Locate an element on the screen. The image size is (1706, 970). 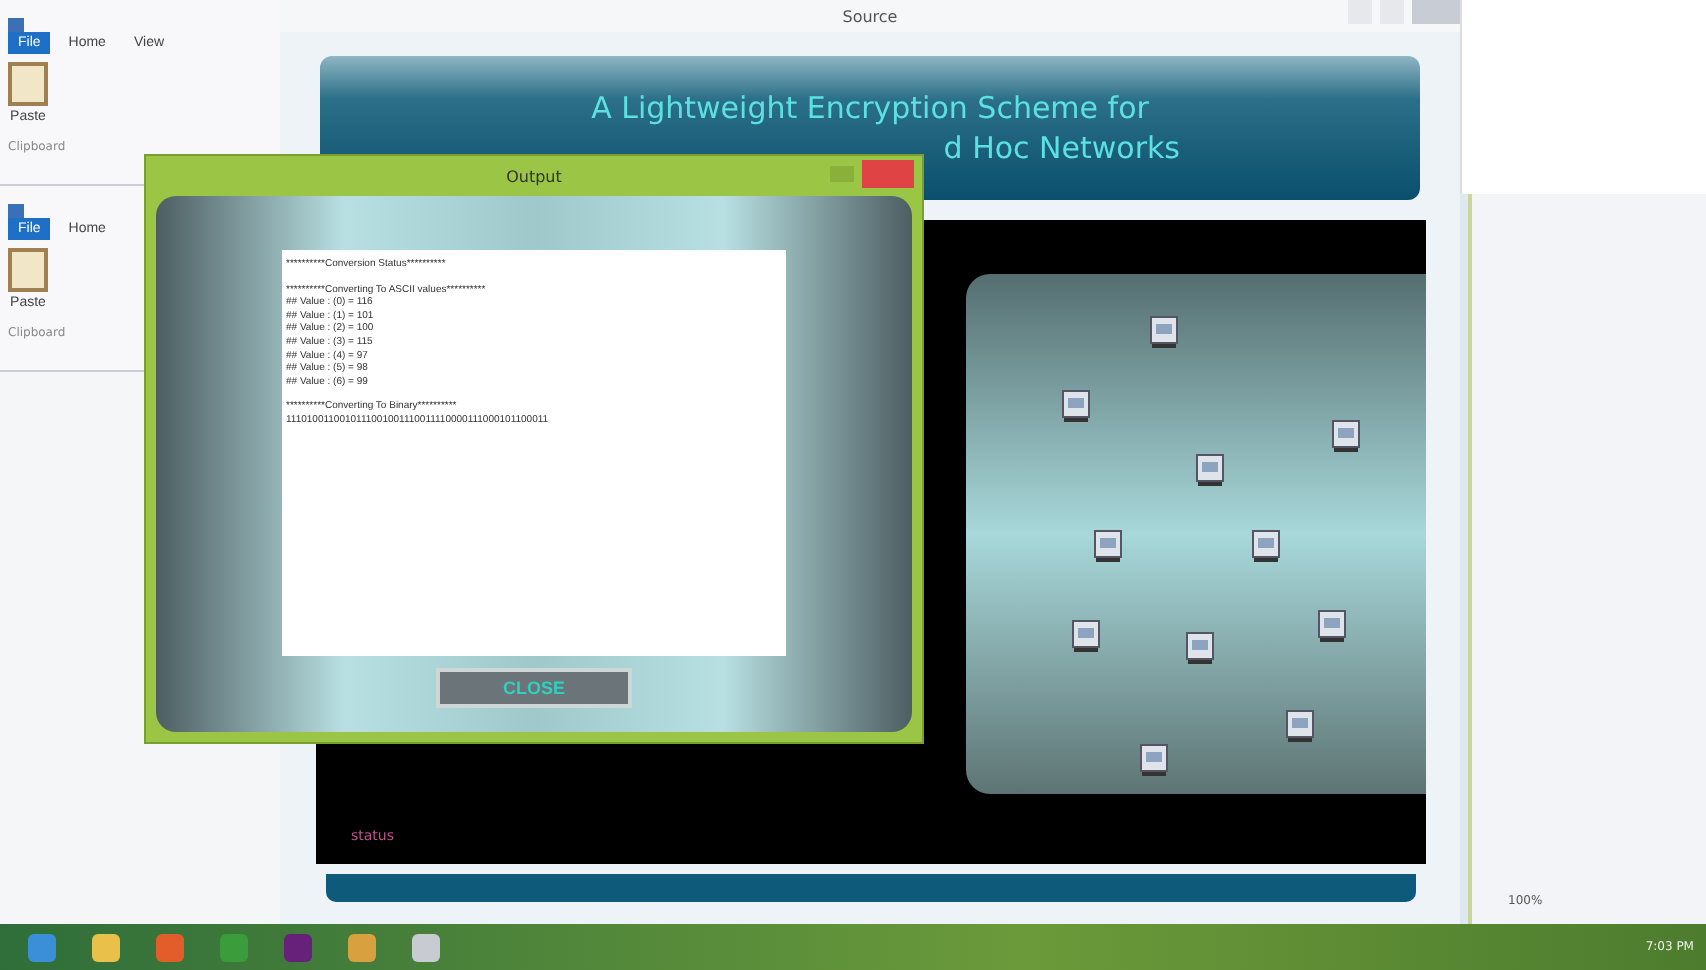
output-text-area is located at coordinates (534, 453).